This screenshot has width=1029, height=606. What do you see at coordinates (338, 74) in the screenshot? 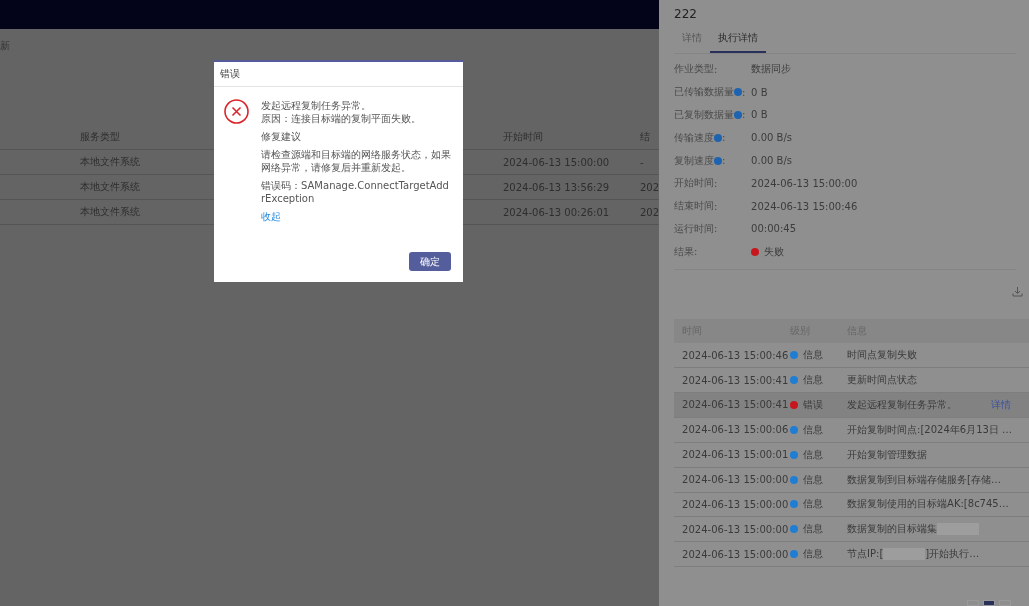
I see `dialog-title: 错误` at bounding box center [338, 74].